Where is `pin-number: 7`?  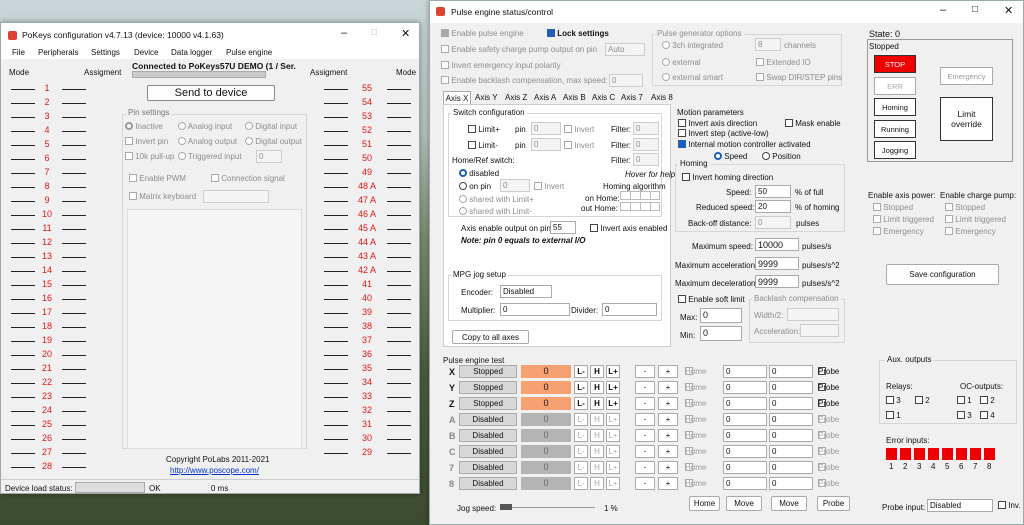 pin-number: 7 is located at coordinates (47, 172).